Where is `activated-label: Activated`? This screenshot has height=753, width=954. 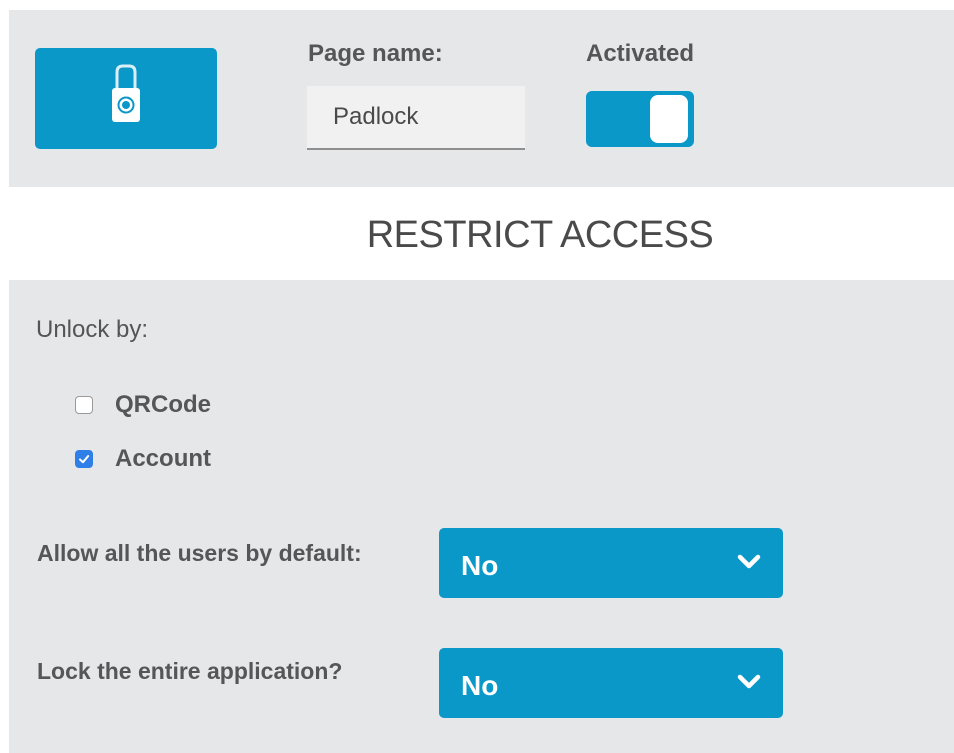 activated-label: Activated is located at coordinates (640, 53).